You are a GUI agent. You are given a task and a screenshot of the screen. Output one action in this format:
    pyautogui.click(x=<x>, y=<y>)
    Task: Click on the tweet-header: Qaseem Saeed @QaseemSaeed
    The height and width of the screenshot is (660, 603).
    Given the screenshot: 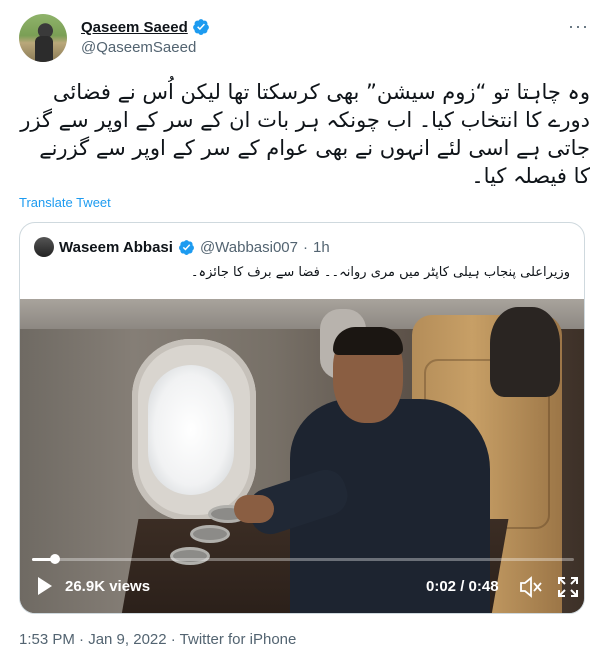 What is the action you would take?
    pyautogui.click(x=219, y=39)
    